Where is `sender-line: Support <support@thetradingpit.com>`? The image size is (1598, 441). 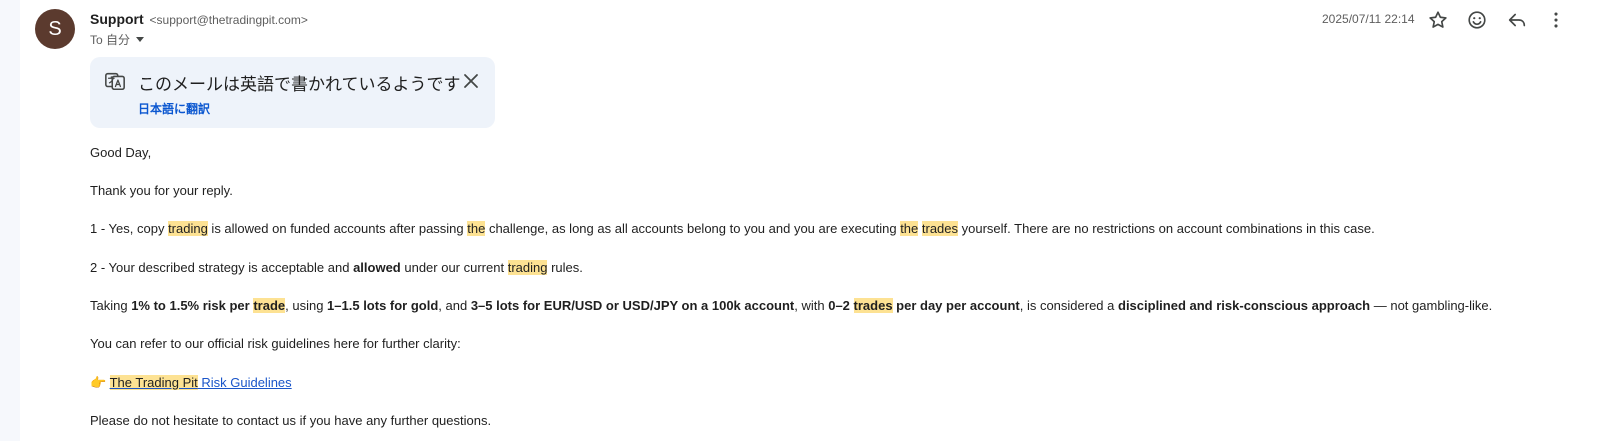 sender-line: Support <support@thetradingpit.com> is located at coordinates (199, 19).